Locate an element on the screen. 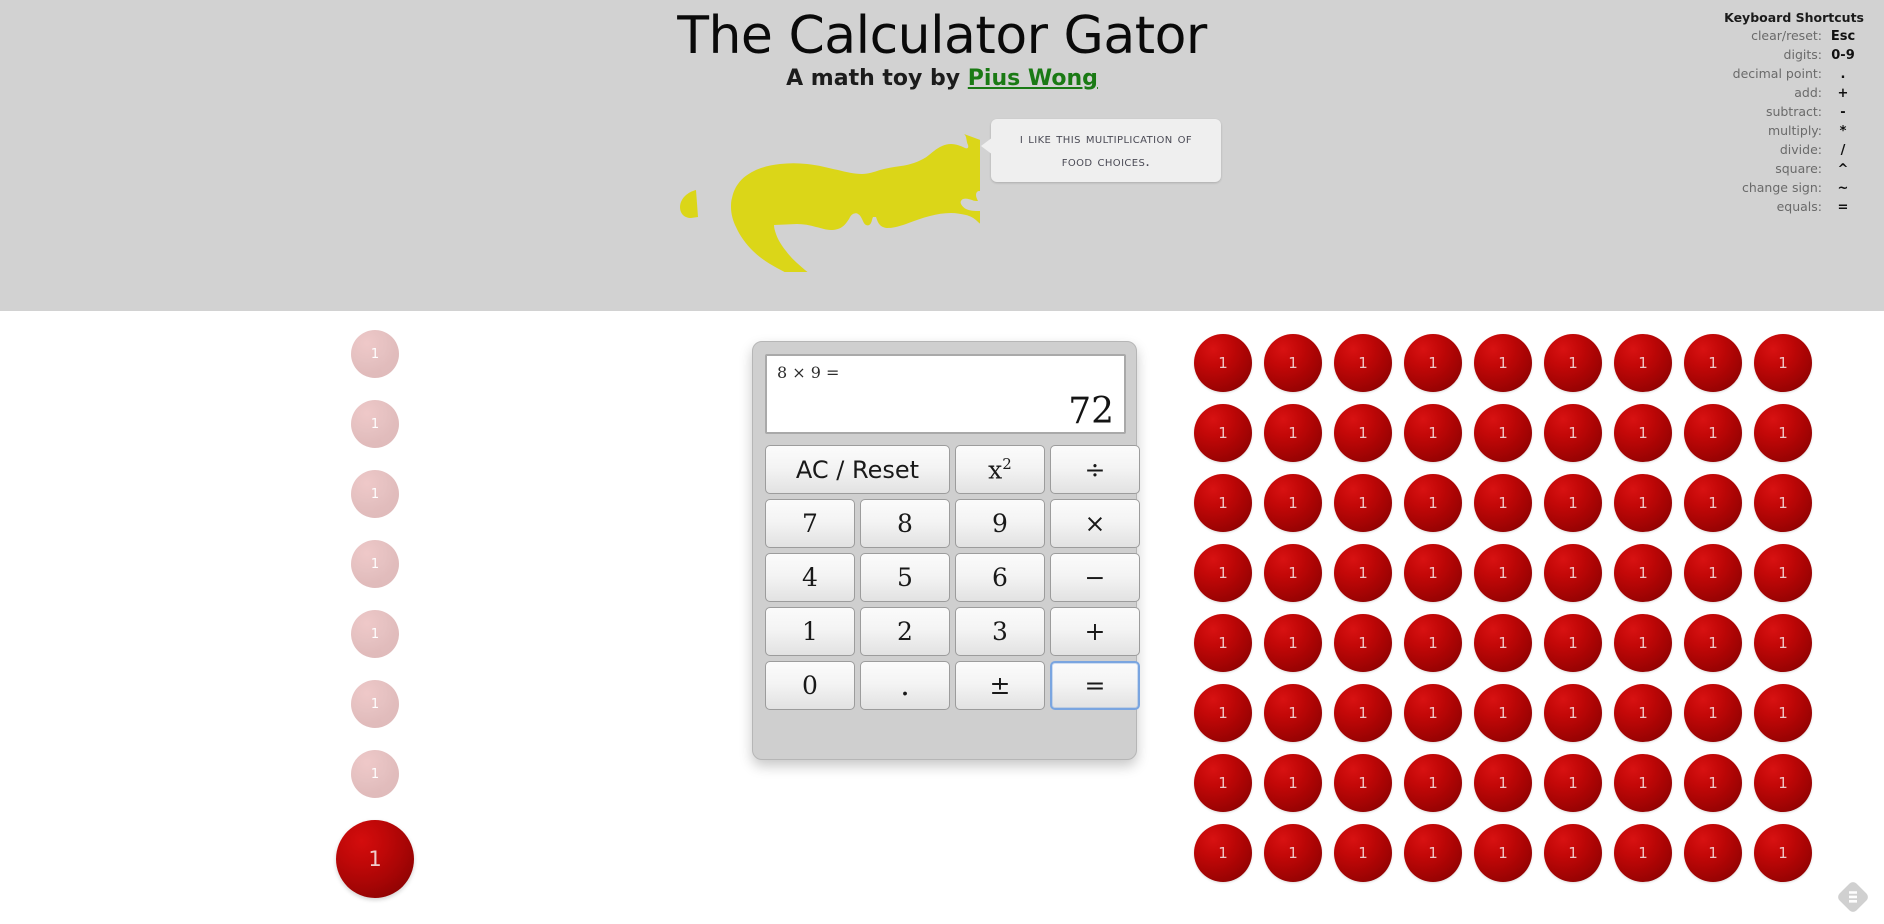  key-multiply: × is located at coordinates (1095, 523).